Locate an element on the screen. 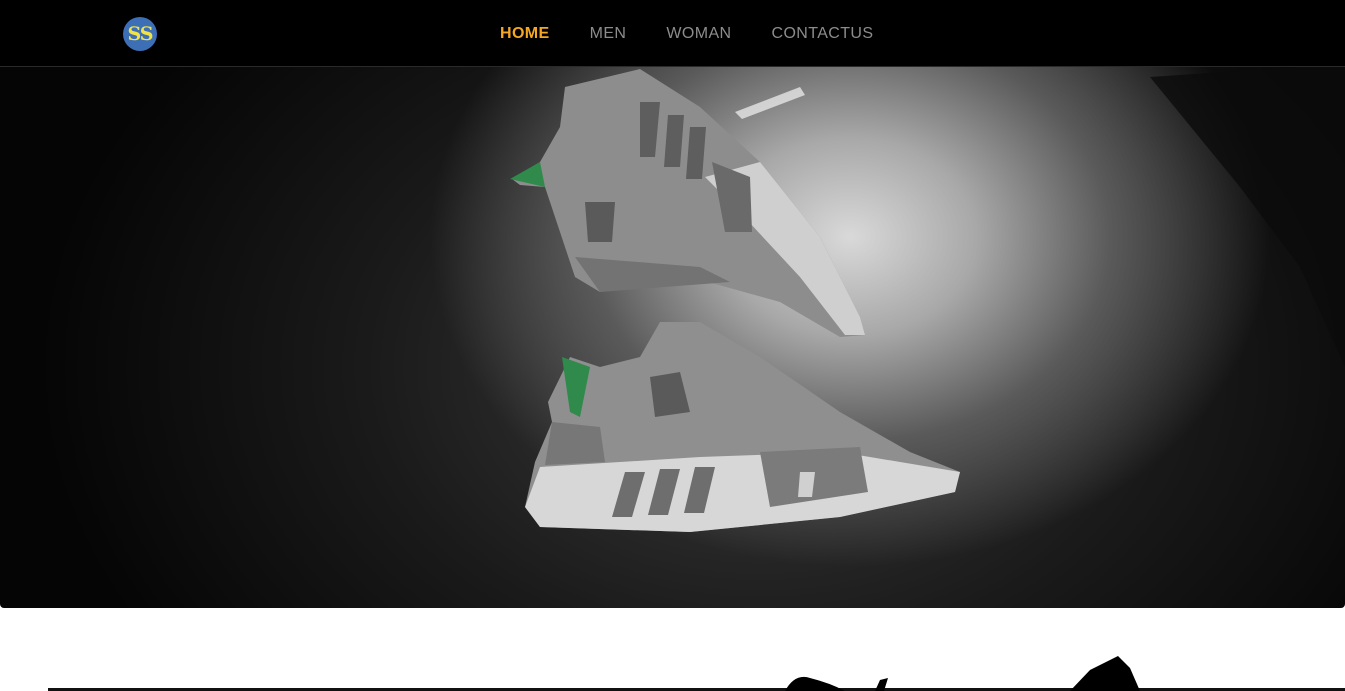 This screenshot has height=691, width=1345. nav-menu: HOME MEN WOMAN CONTACTUS is located at coordinates (686, 33).